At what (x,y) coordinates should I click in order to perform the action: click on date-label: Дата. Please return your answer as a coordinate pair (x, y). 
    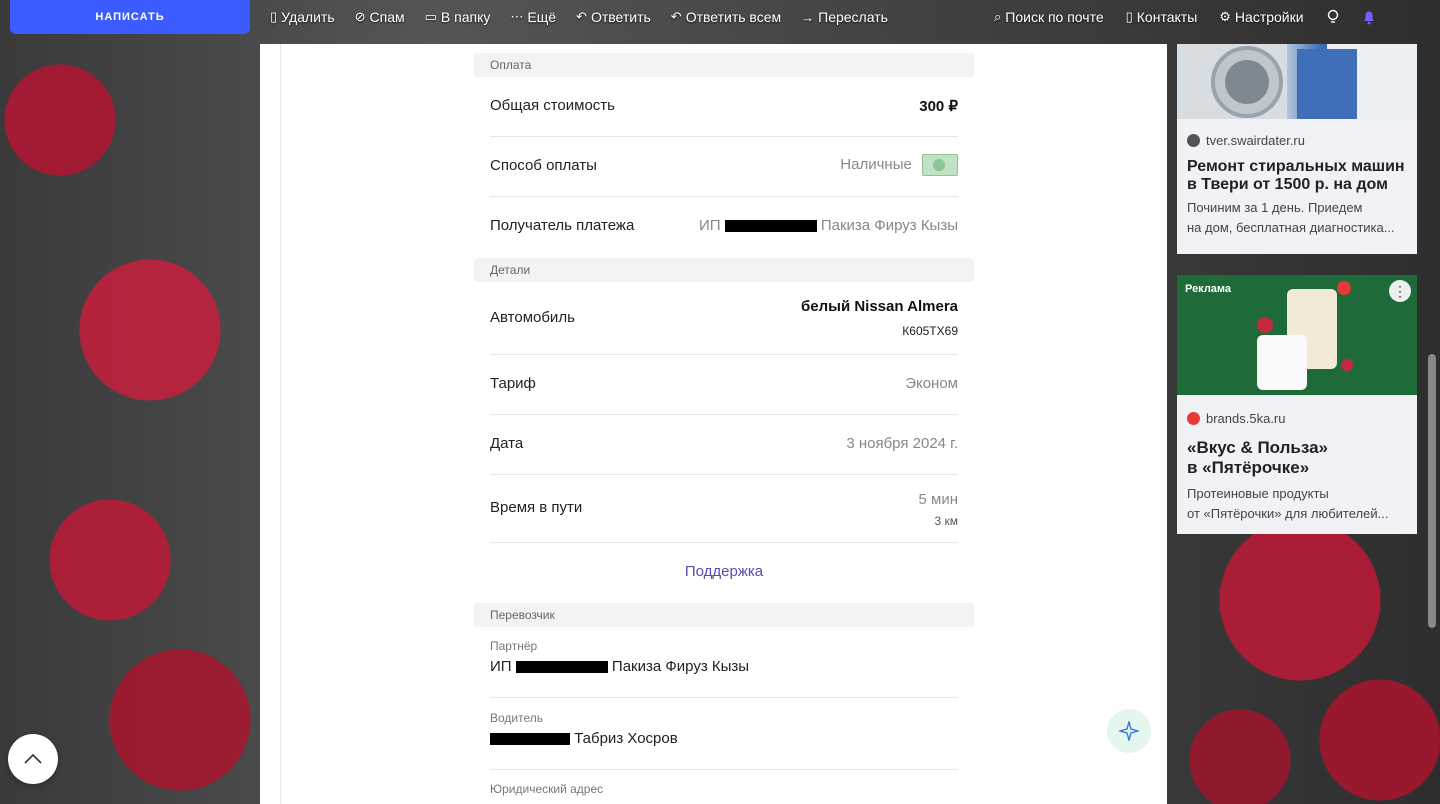
    Looking at the image, I should click on (507, 443).